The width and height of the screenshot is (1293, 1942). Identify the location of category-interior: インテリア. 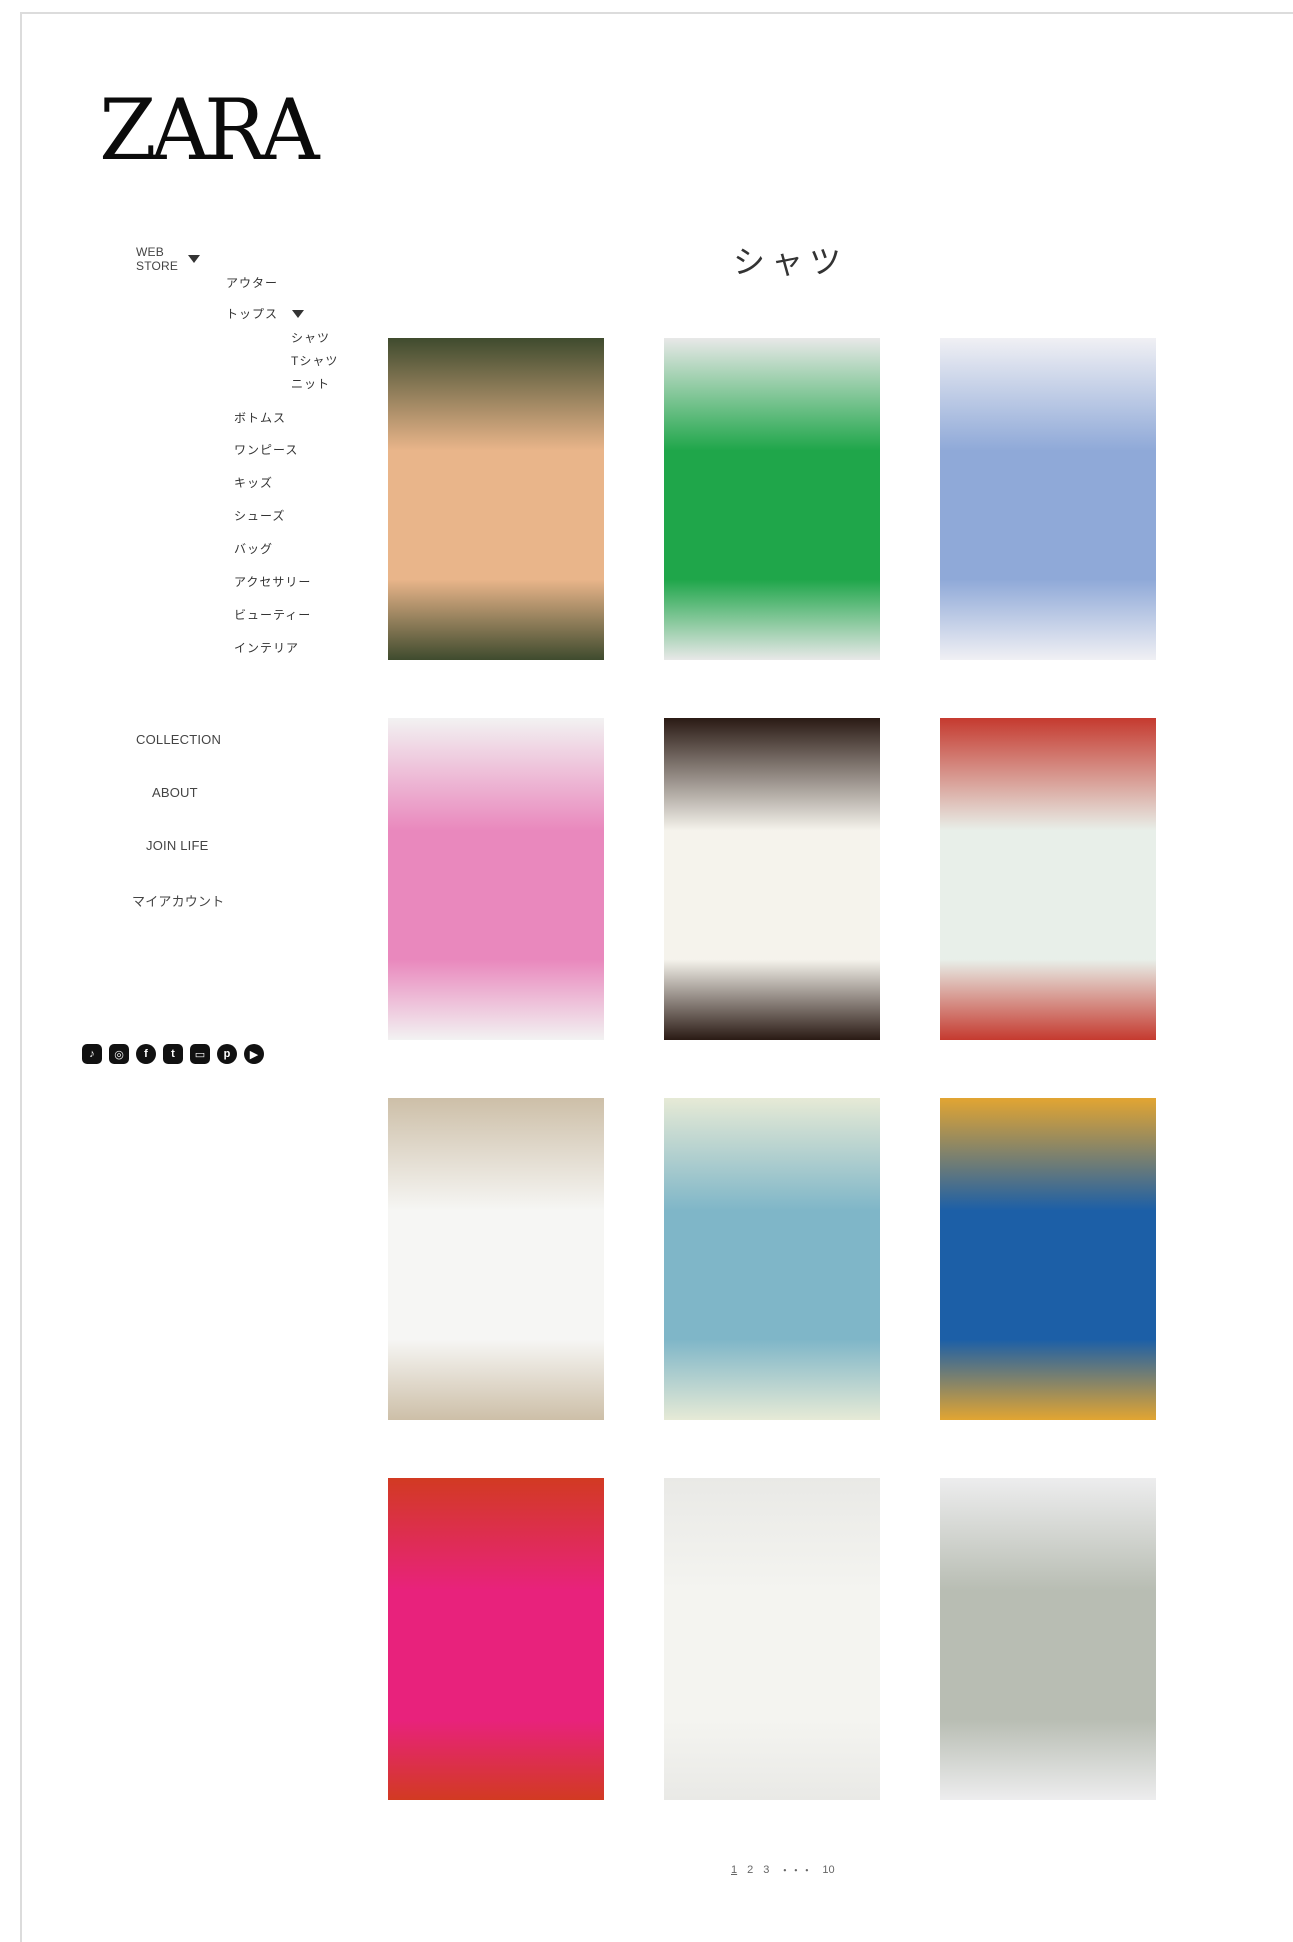
(266, 647).